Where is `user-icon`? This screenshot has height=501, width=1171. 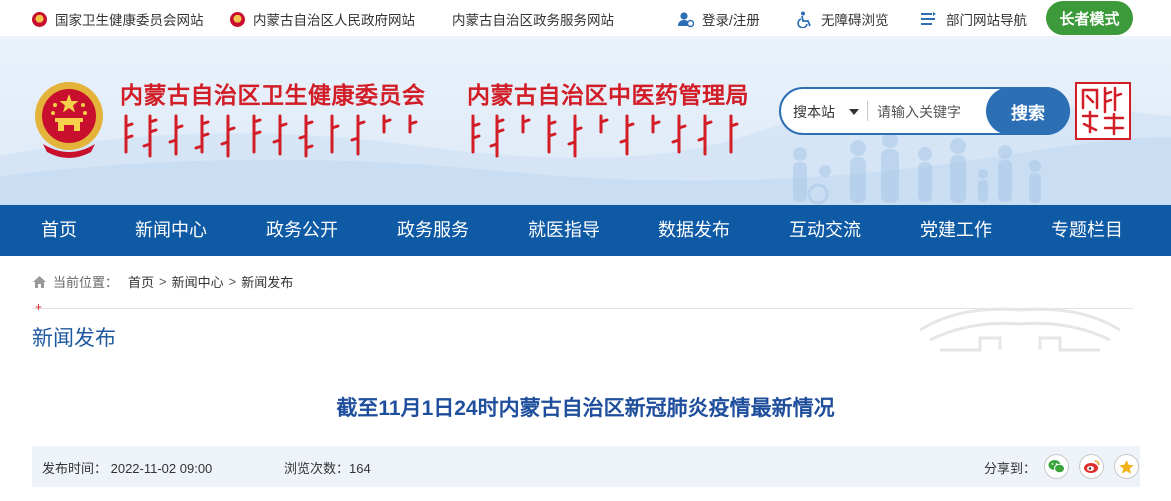
user-icon is located at coordinates (685, 19).